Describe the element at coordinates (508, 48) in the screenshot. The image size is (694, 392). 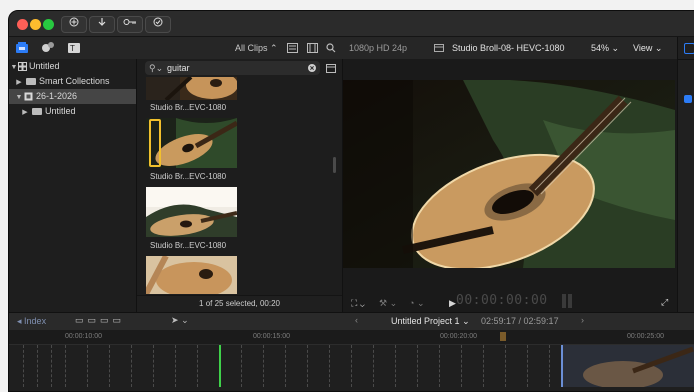
I see `viewer-clip-title: Studio Broll-08- HEVC-1080` at that location.